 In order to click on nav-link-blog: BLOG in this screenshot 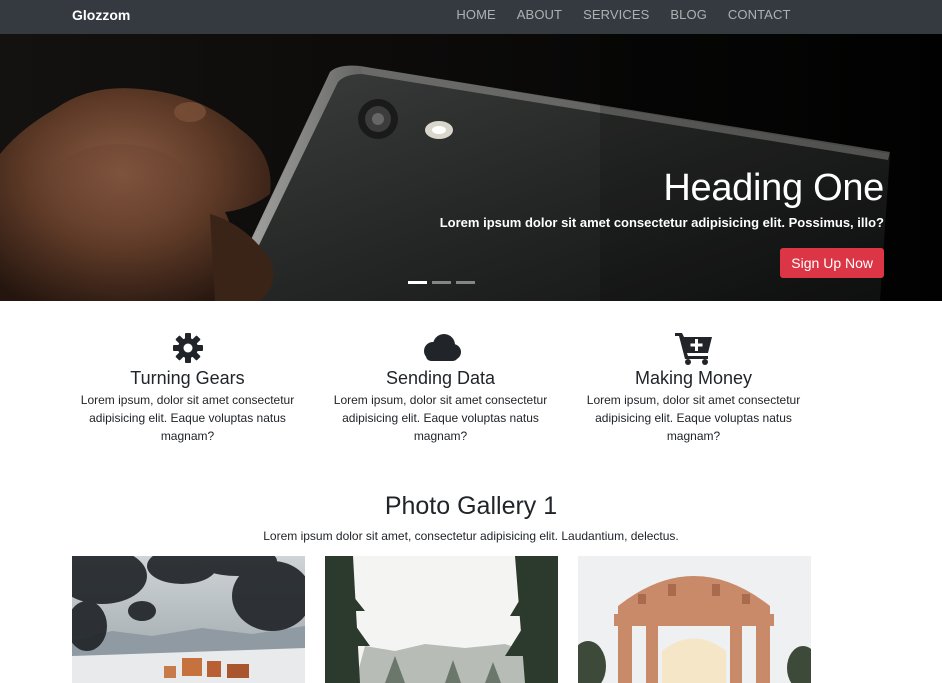, I will do `click(689, 17)`.